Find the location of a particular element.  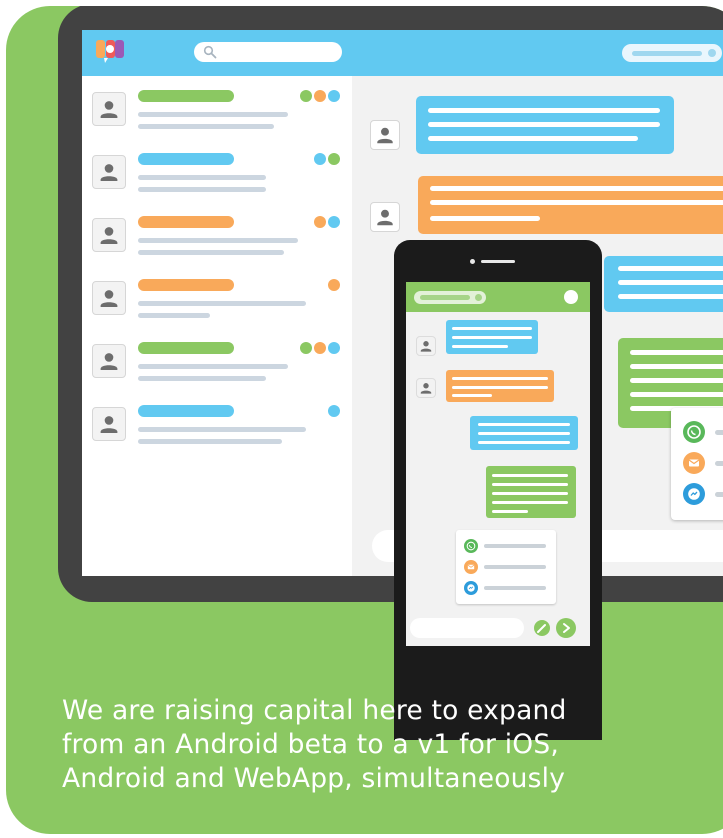

app-logo-icon is located at coordinates (110, 51).